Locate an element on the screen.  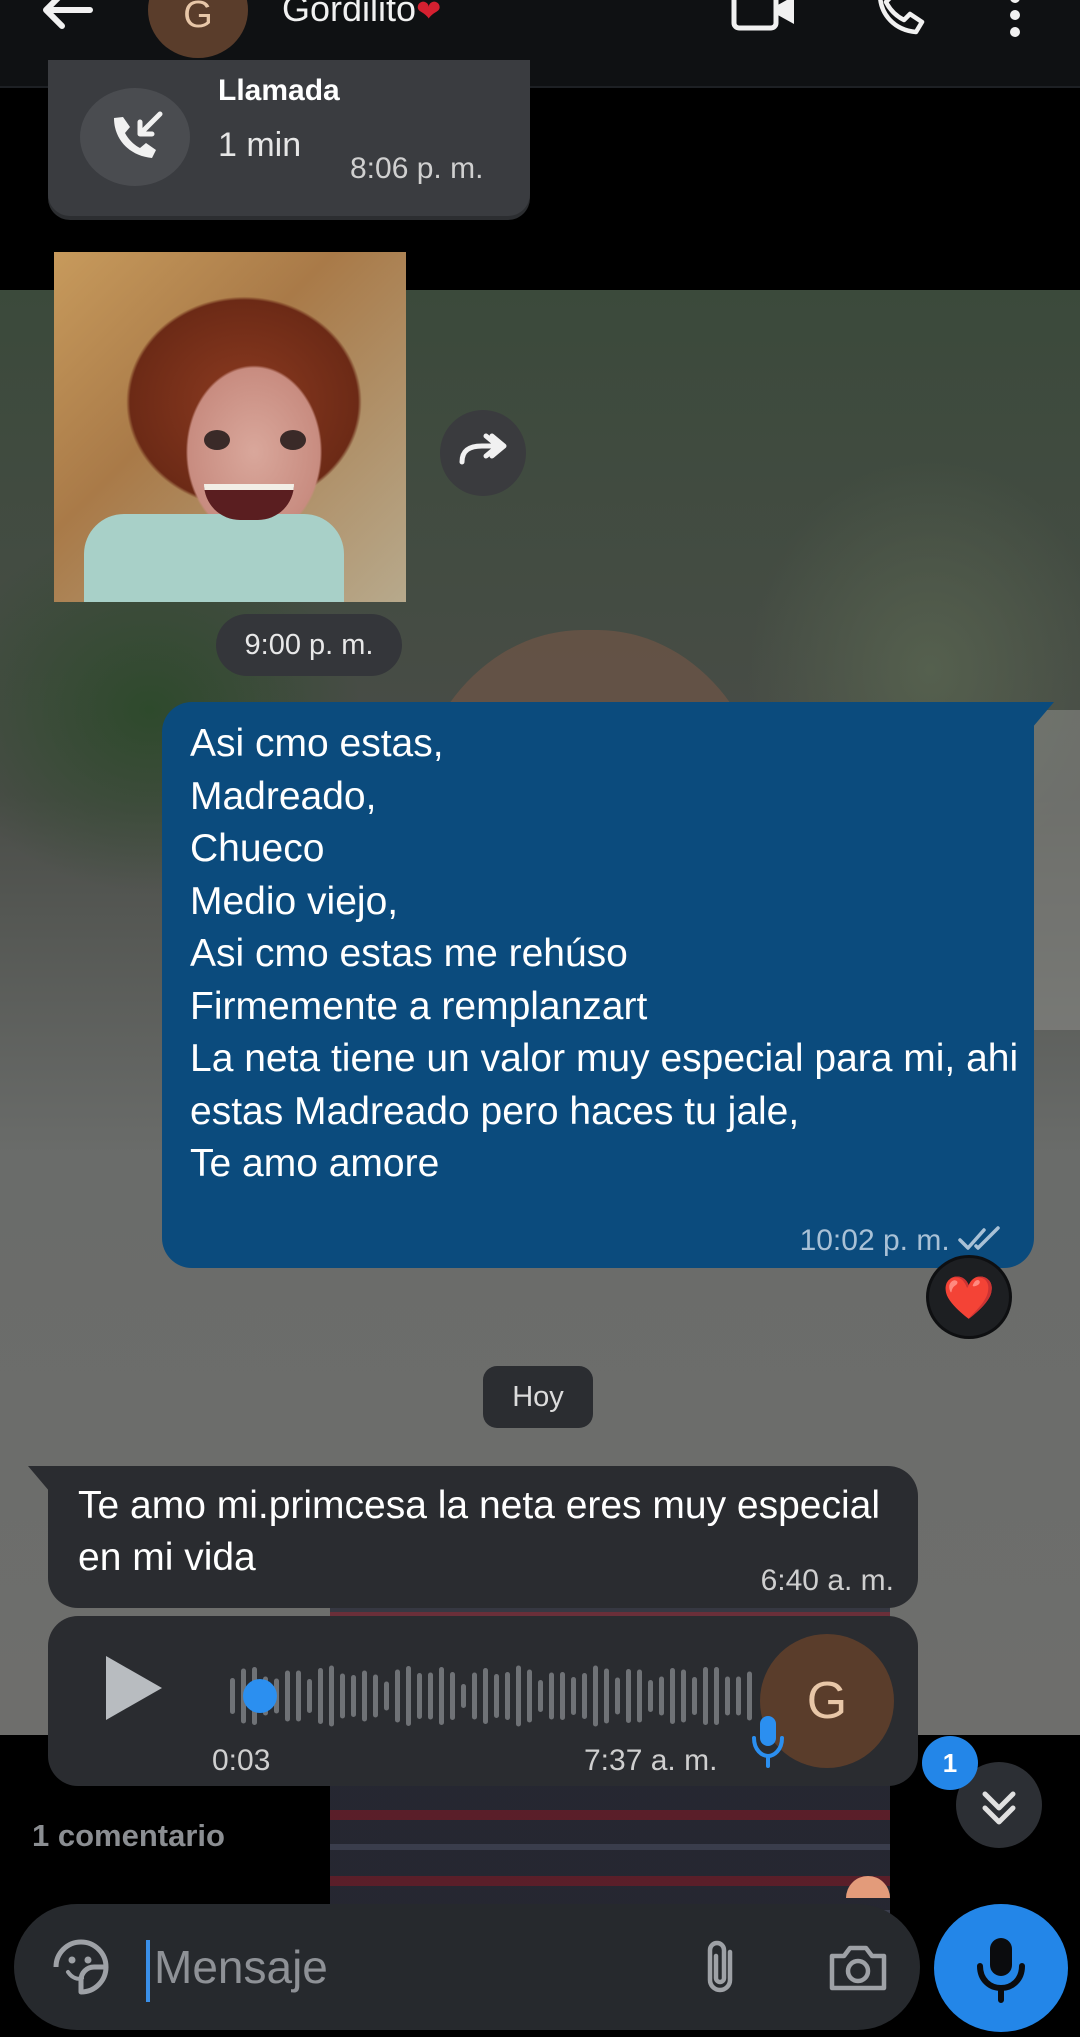
voice-time: 7:37 a. m. is located at coordinates (651, 1760).